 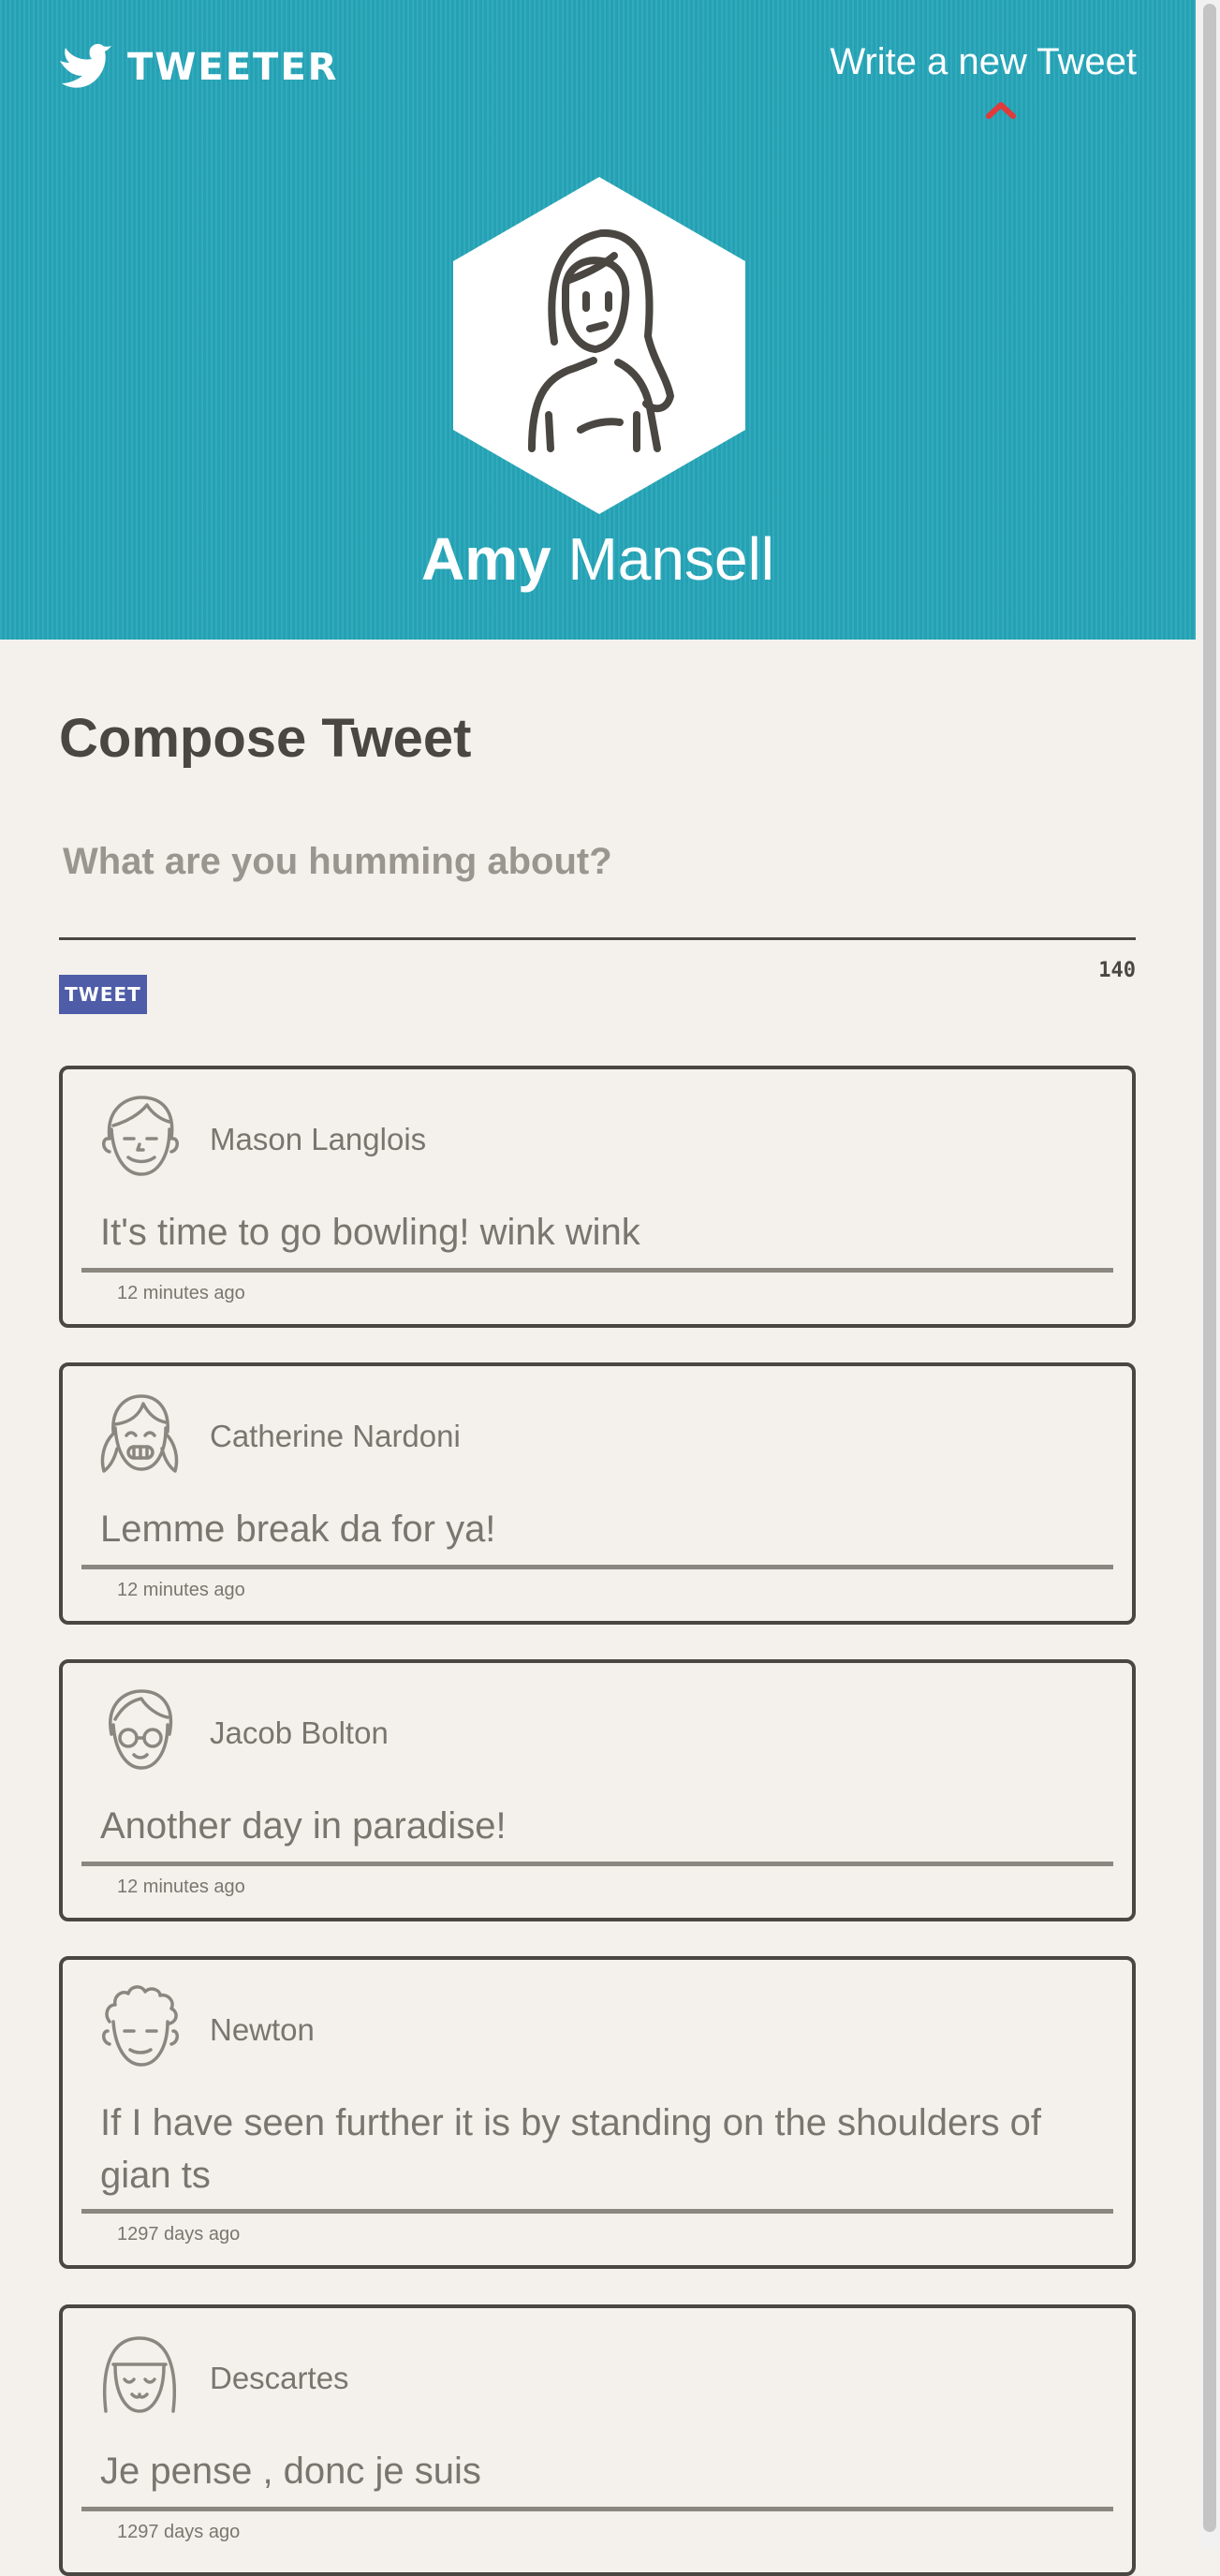 What do you see at coordinates (262, 2030) in the screenshot?
I see `tweet-author: Newton` at bounding box center [262, 2030].